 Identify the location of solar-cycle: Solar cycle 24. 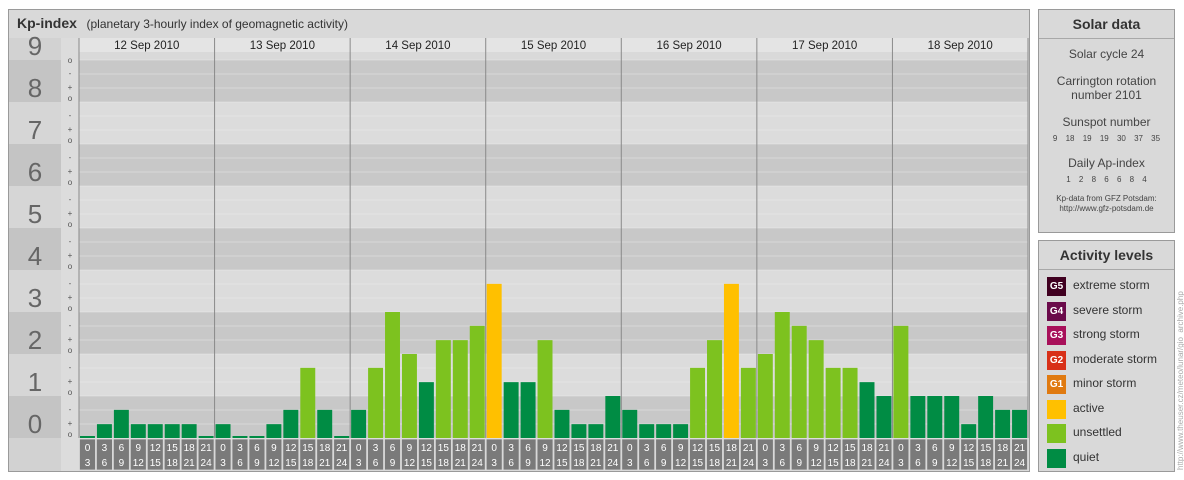
(1106, 54).